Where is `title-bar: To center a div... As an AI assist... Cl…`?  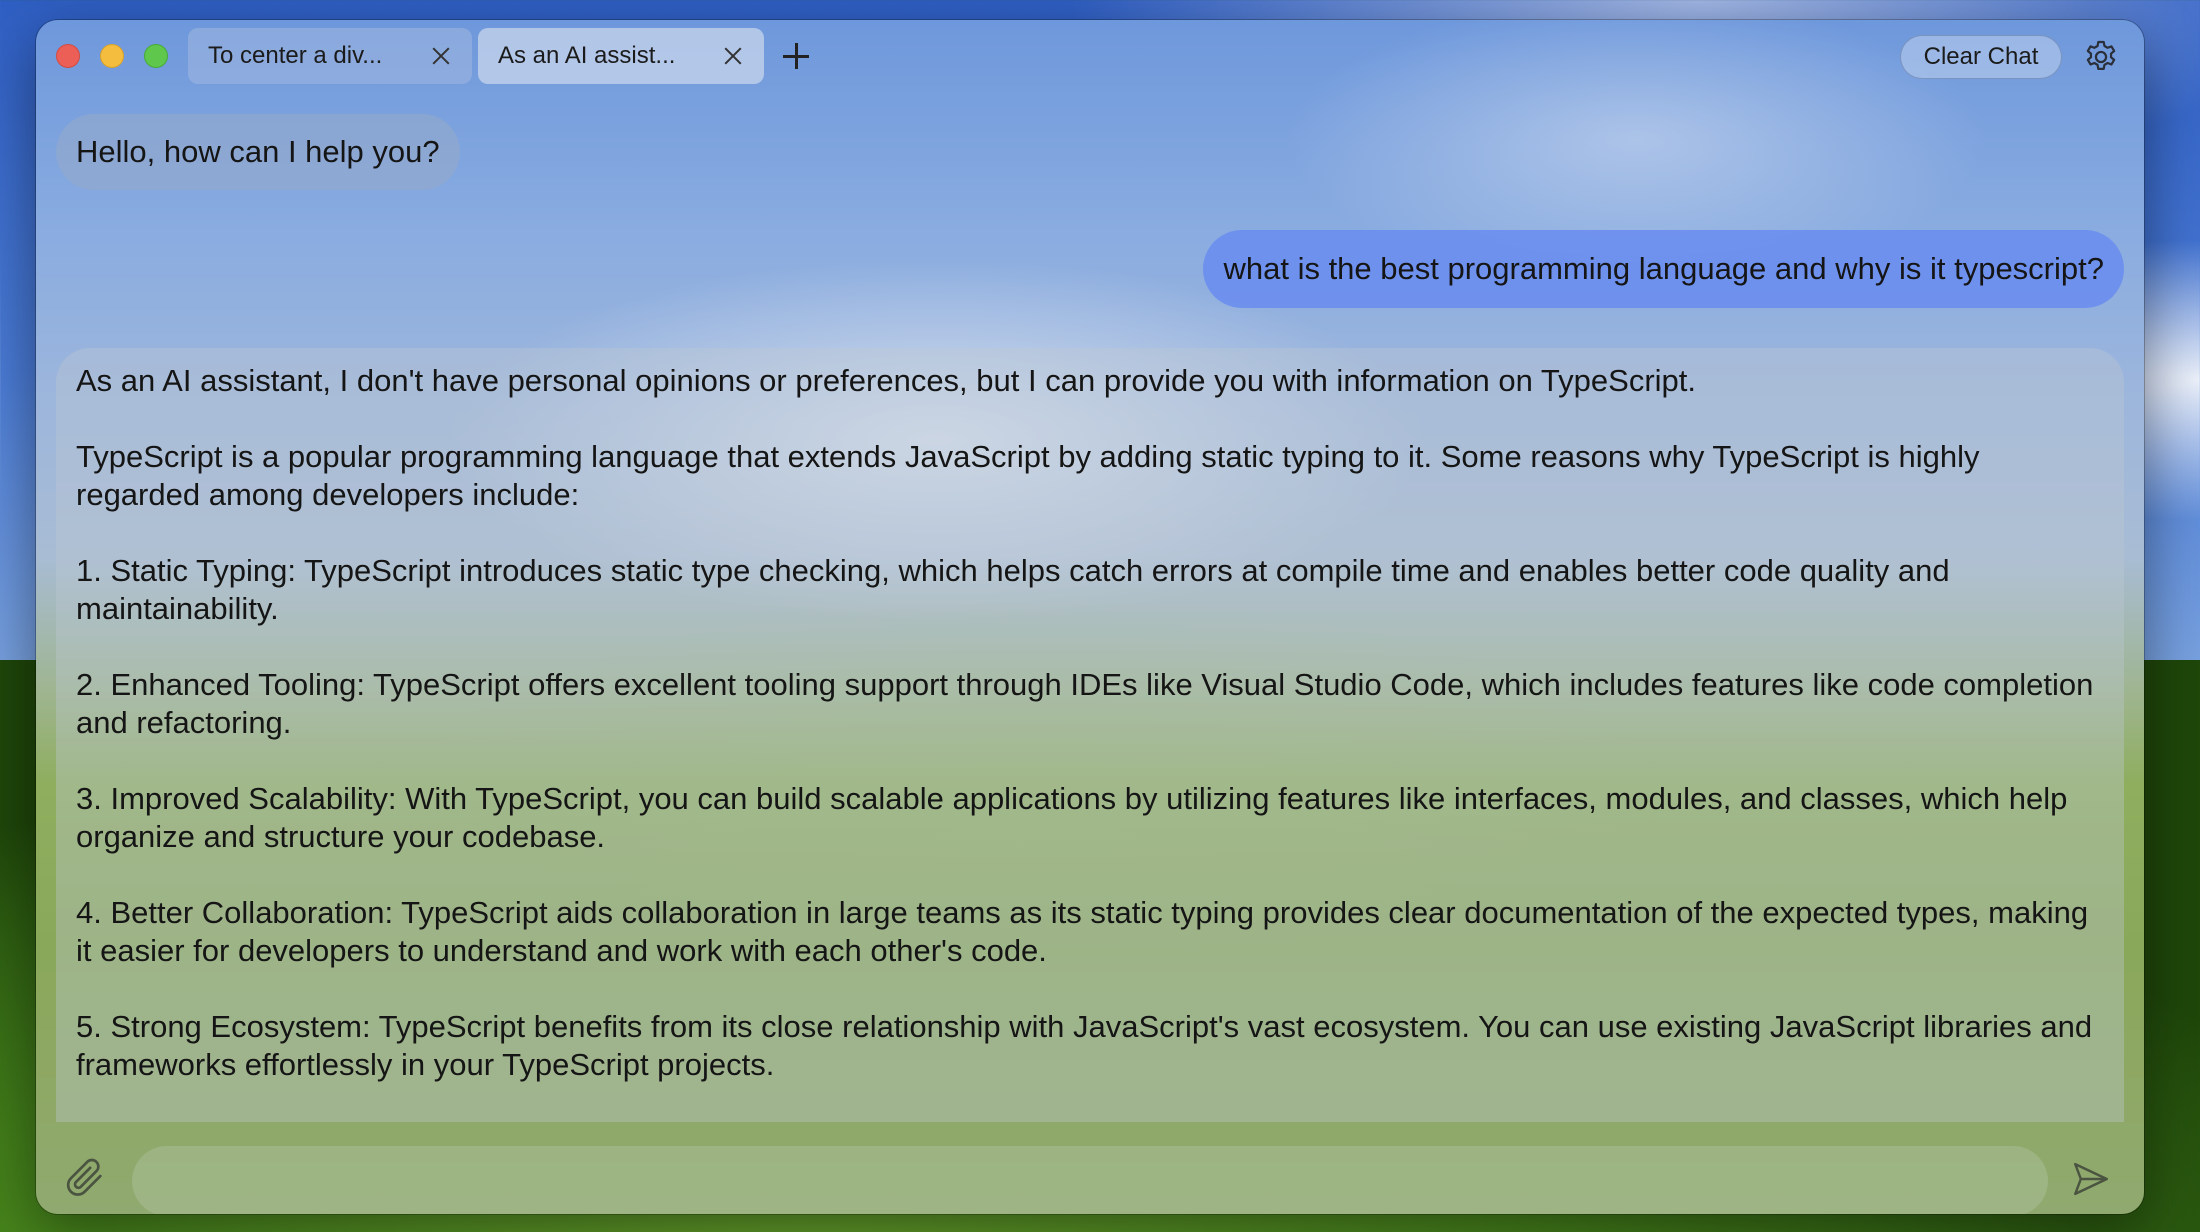 title-bar: To center a div... As an AI assist... Cl… is located at coordinates (1090, 57).